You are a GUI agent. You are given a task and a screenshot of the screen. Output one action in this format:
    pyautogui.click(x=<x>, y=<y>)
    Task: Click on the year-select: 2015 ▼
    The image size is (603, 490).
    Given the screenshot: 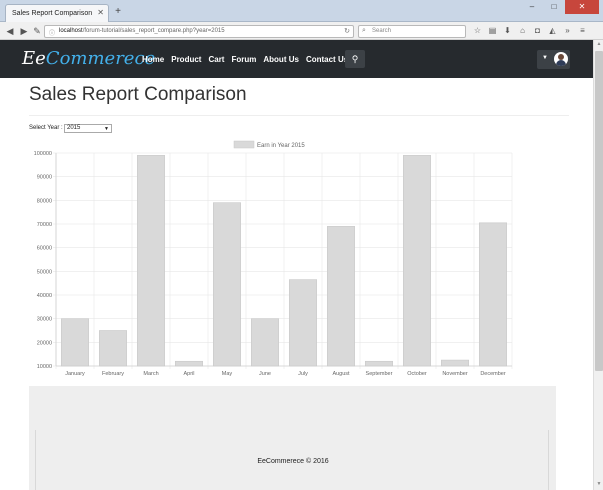 What is the action you would take?
    pyautogui.click(x=88, y=128)
    